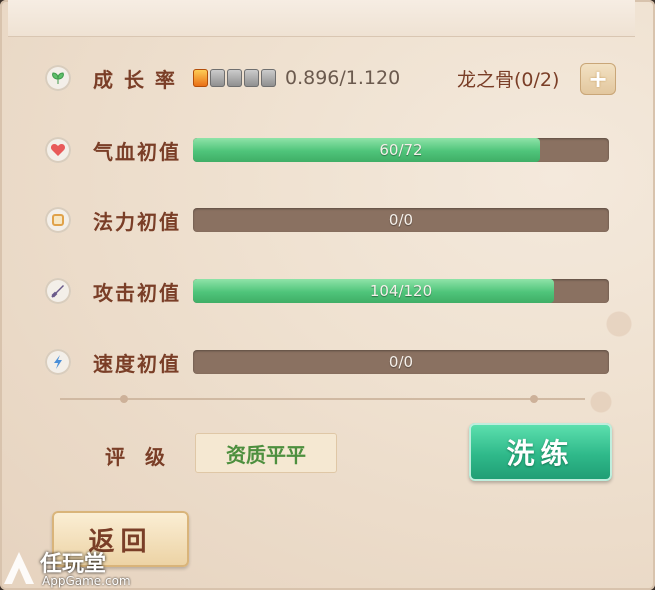  I want to click on refine-button: 洗练, so click(540, 452).